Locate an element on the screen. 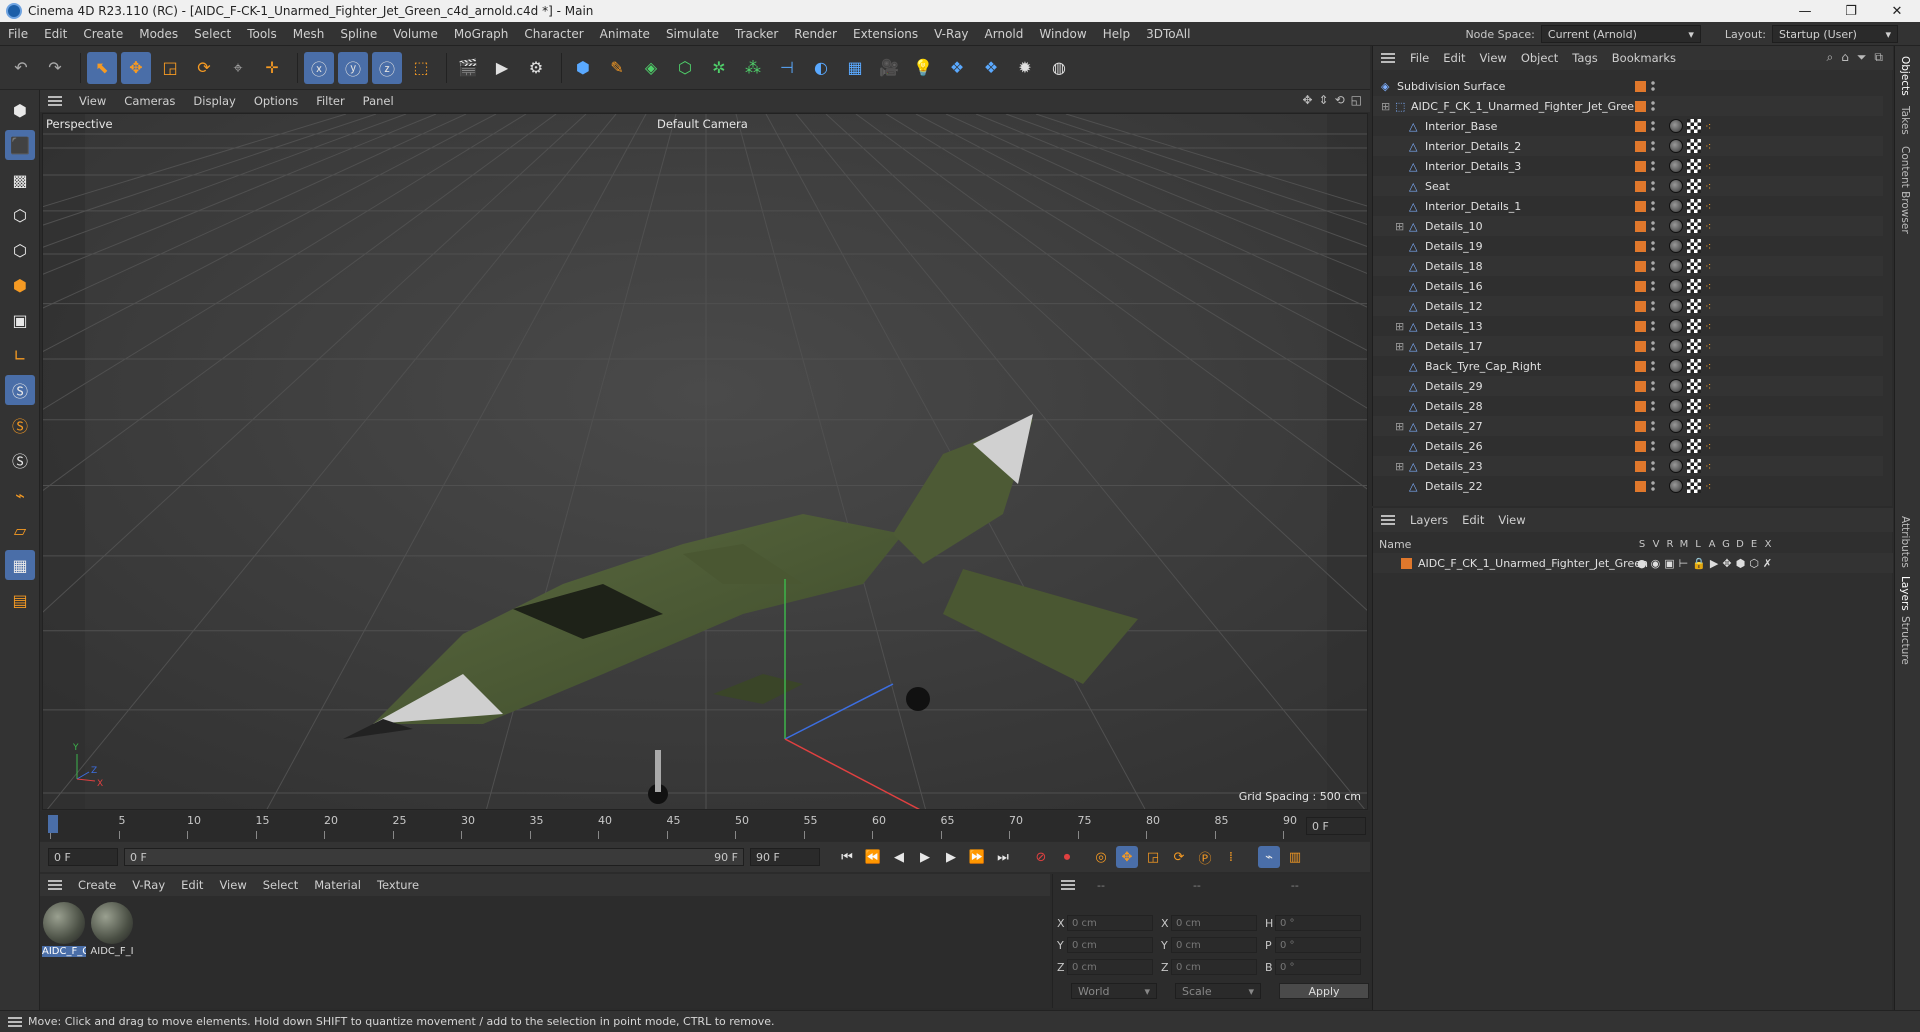  menu-volume: Volume is located at coordinates (415, 34).